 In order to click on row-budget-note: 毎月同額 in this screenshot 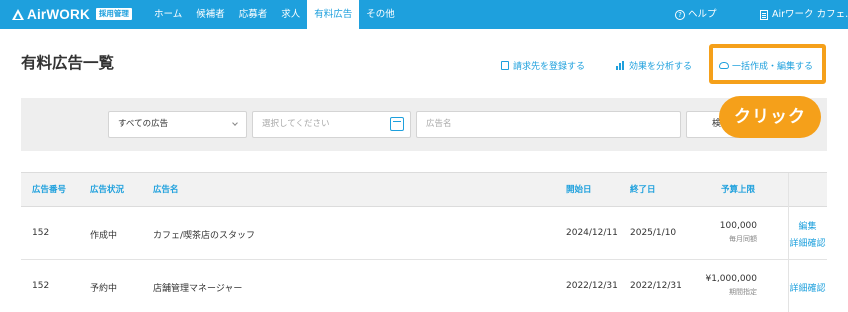, I will do `click(743, 239)`.